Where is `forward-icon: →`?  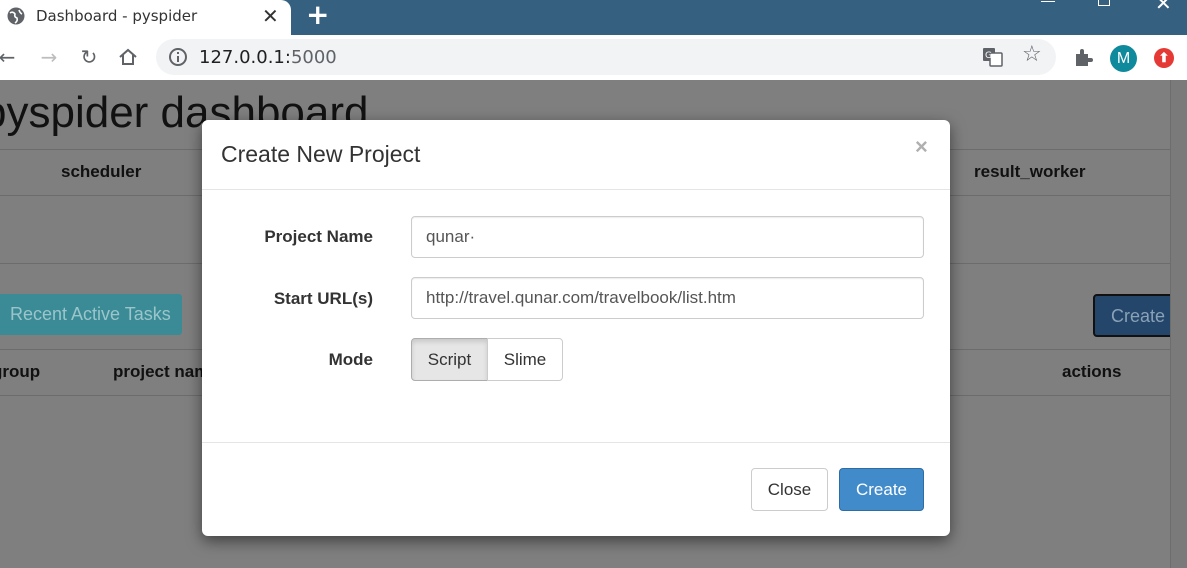 forward-icon: → is located at coordinates (49, 57).